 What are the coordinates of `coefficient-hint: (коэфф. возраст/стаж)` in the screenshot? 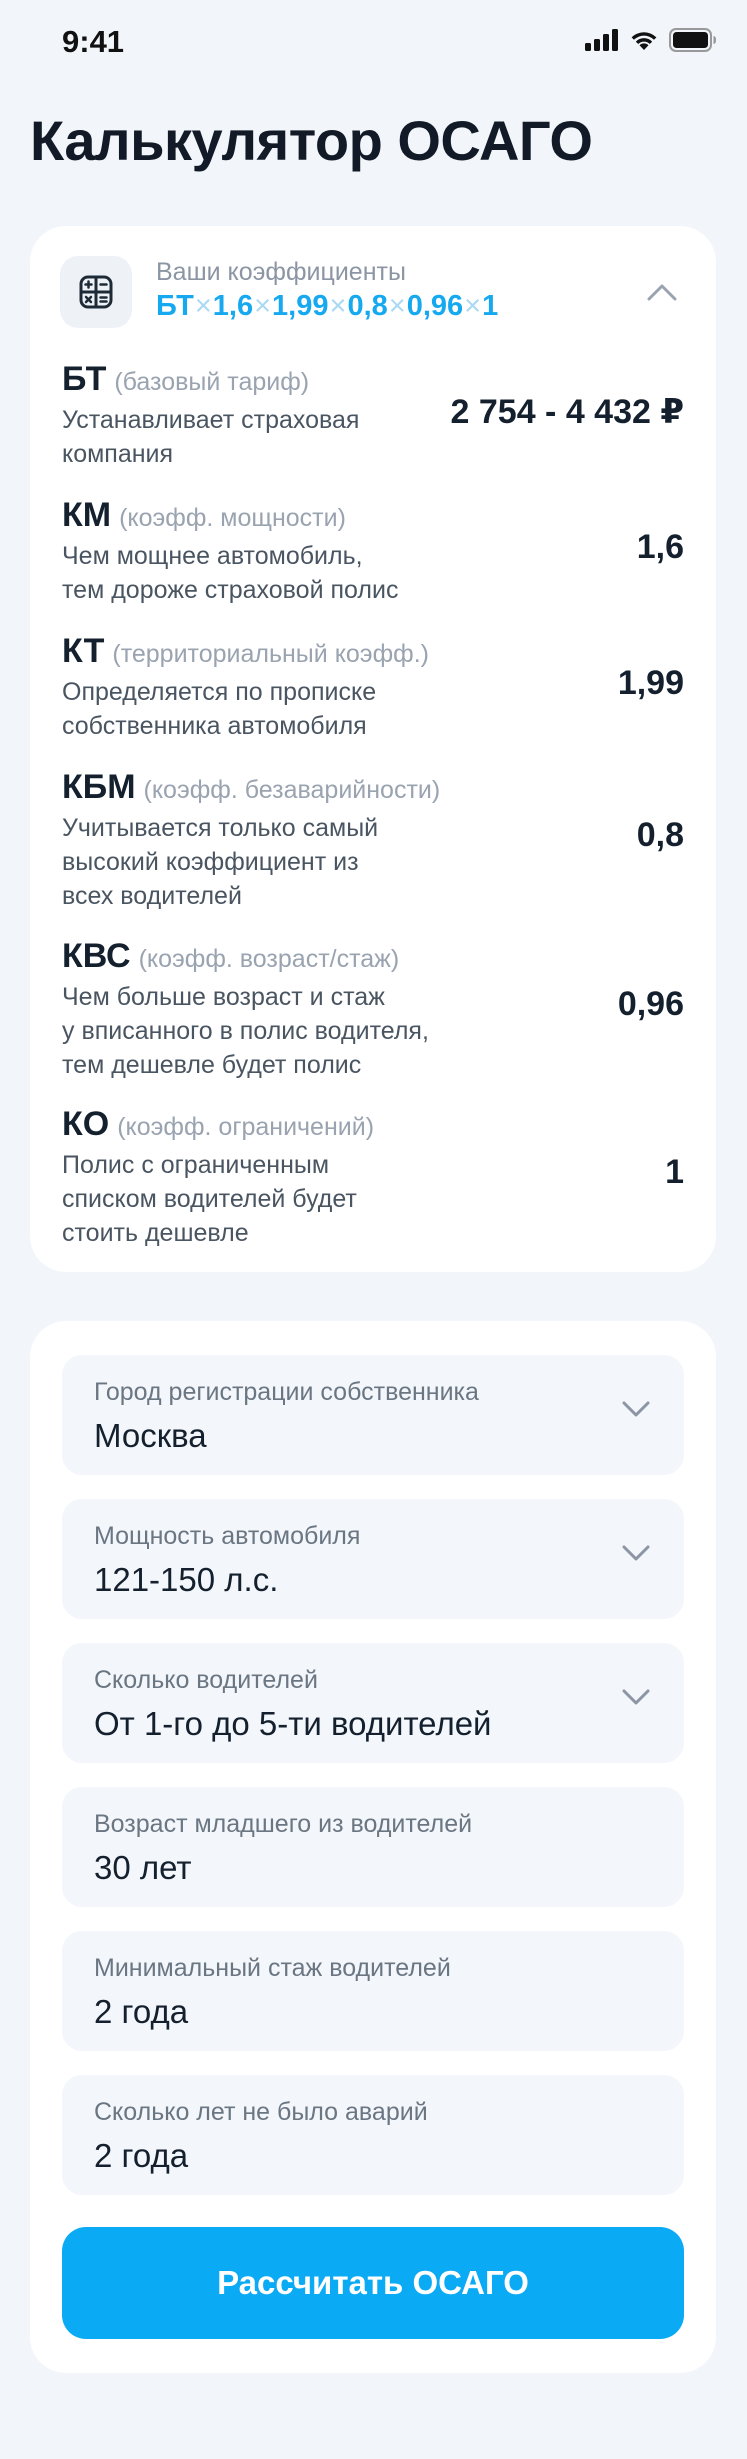 It's located at (269, 959).